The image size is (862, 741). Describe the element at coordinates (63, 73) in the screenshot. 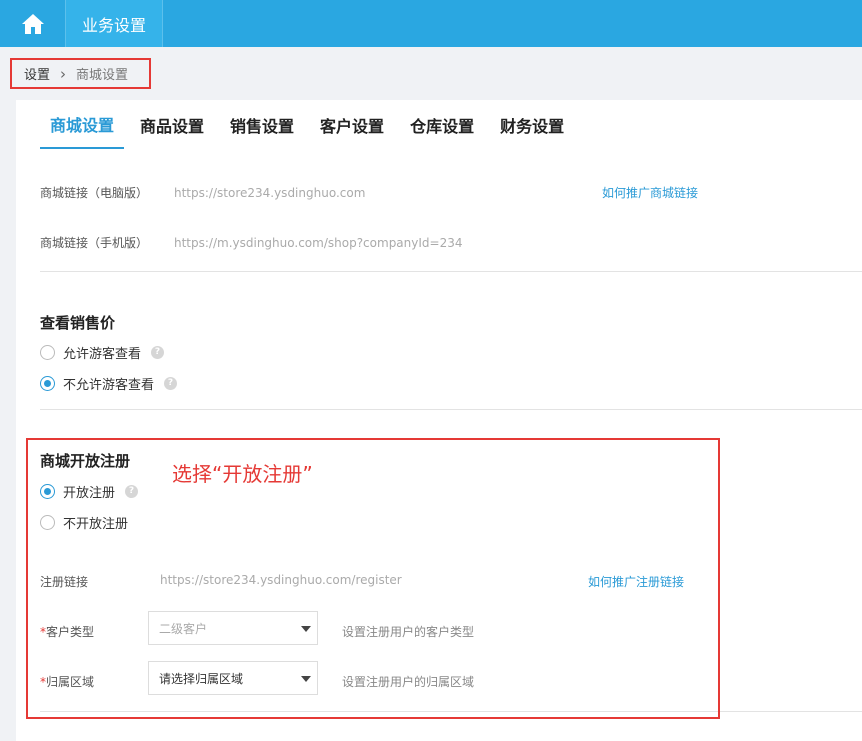

I see `chevron-right-icon: ›` at that location.